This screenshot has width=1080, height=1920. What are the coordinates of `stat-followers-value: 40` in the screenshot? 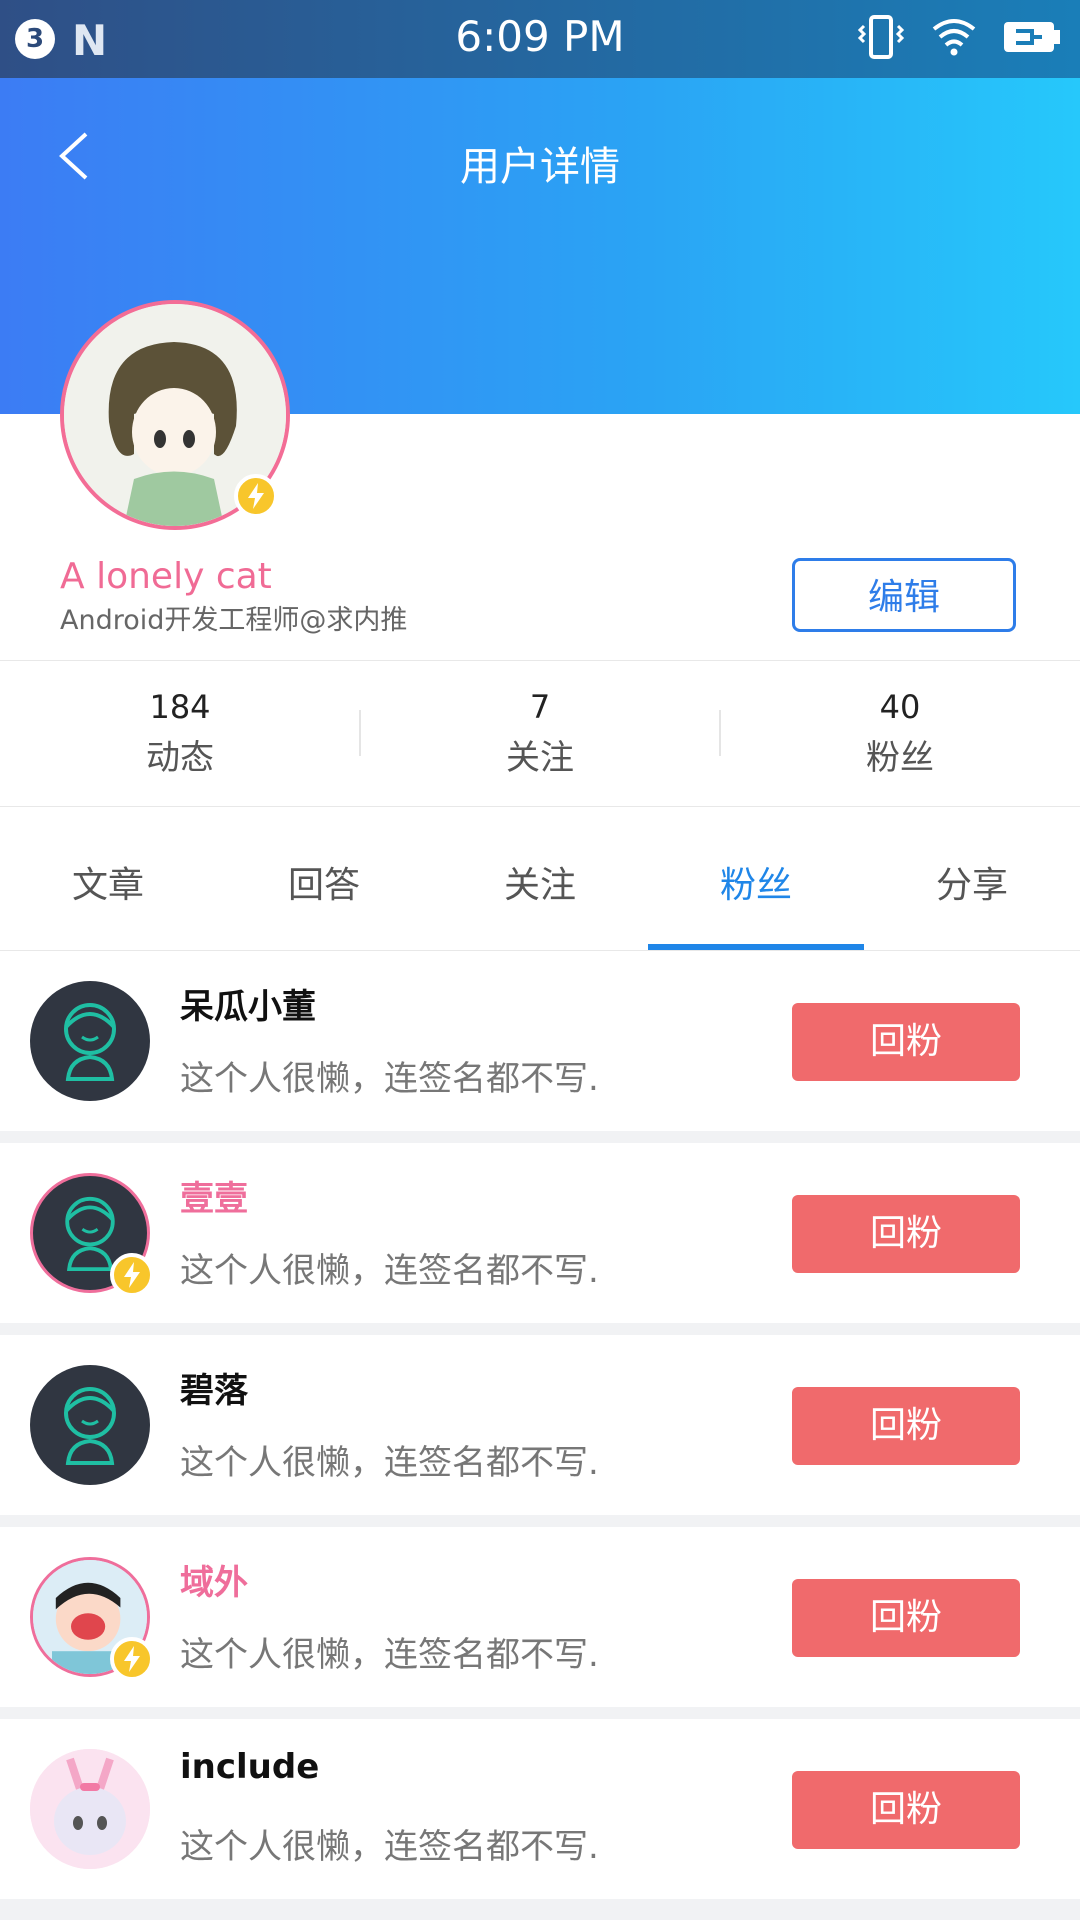 It's located at (900, 707).